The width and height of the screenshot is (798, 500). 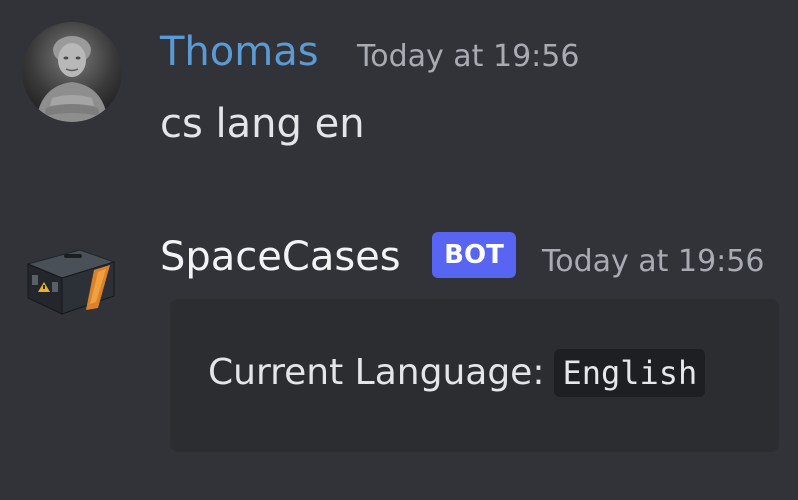 I want to click on message-content: cs lang en, so click(x=262, y=124).